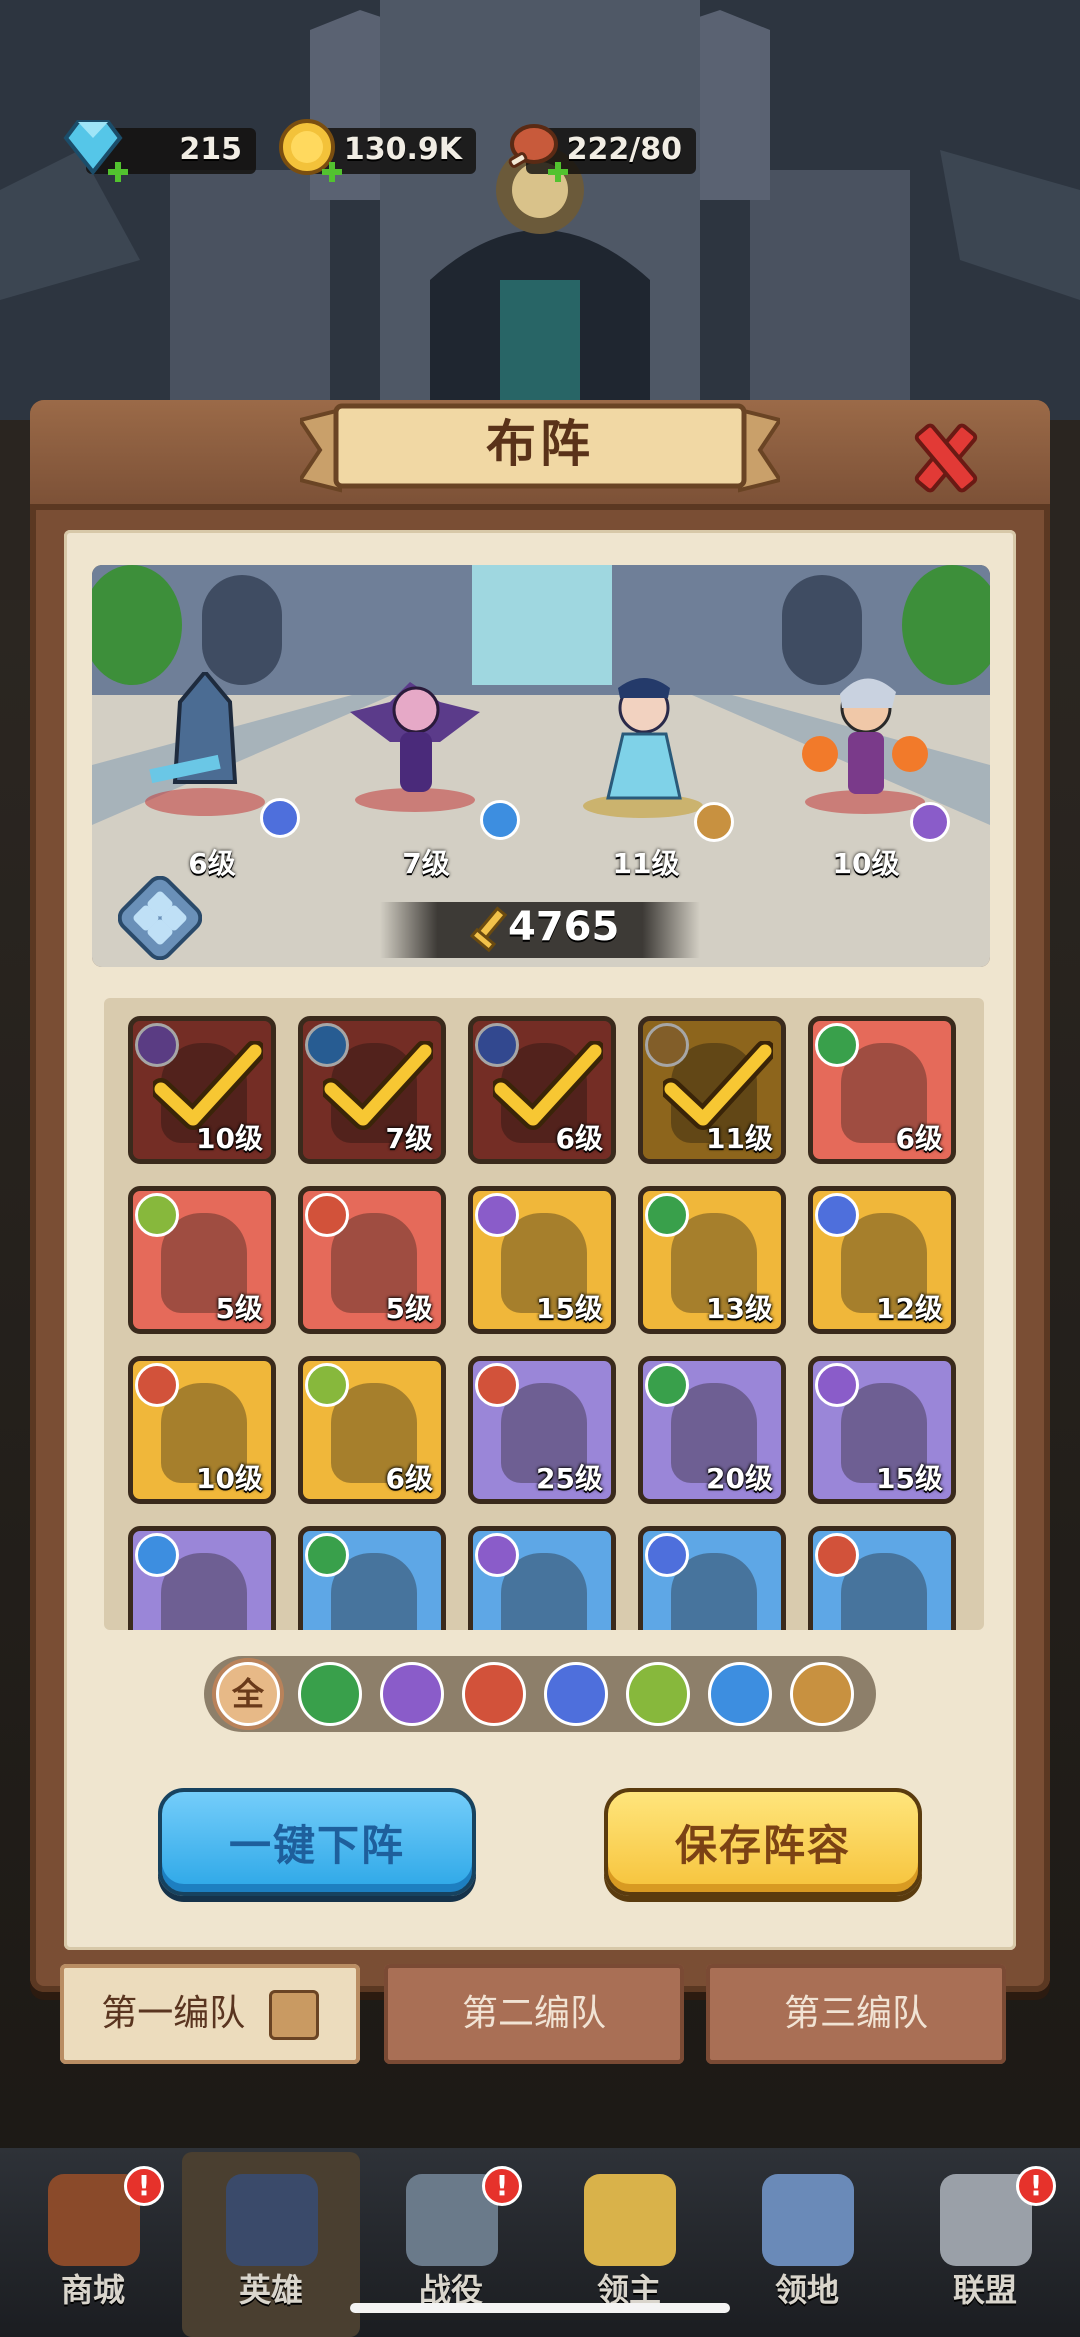  I want to click on stamina-value: 222/80, so click(624, 149).